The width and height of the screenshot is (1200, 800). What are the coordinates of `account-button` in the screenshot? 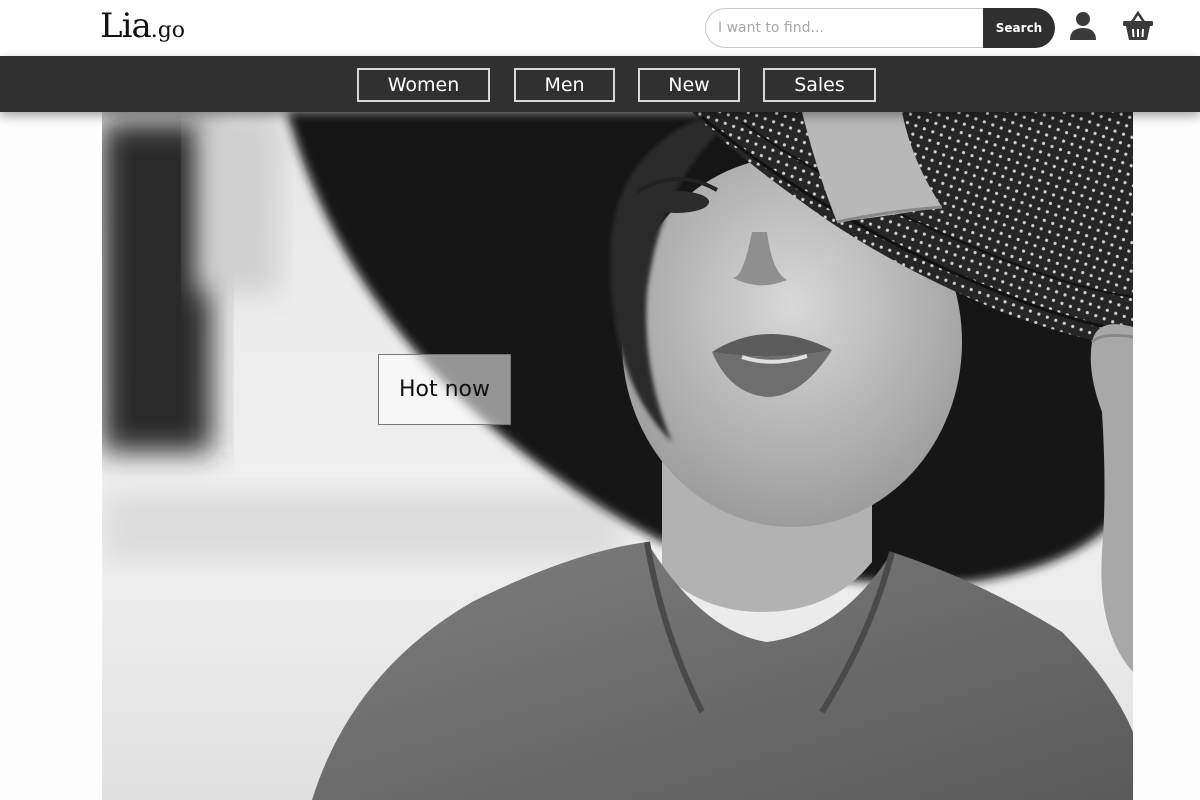 It's located at (1083, 26).